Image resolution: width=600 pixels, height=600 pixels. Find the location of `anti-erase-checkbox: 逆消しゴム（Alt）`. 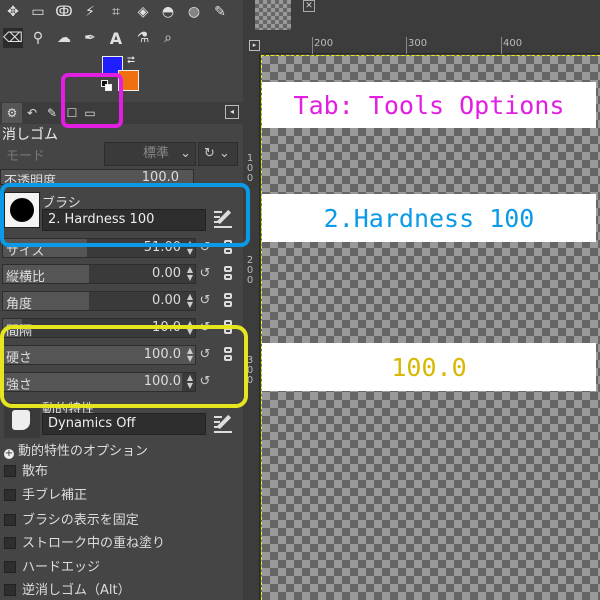

anti-erase-checkbox: 逆消しゴム（Alt） is located at coordinates (67, 591).